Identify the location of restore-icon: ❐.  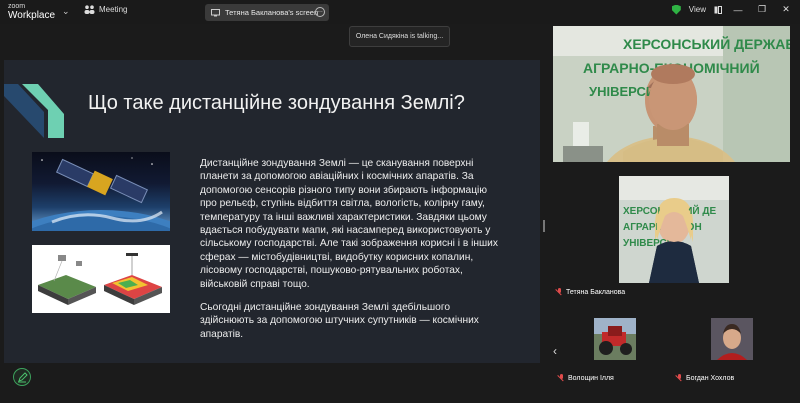
(762, 9).